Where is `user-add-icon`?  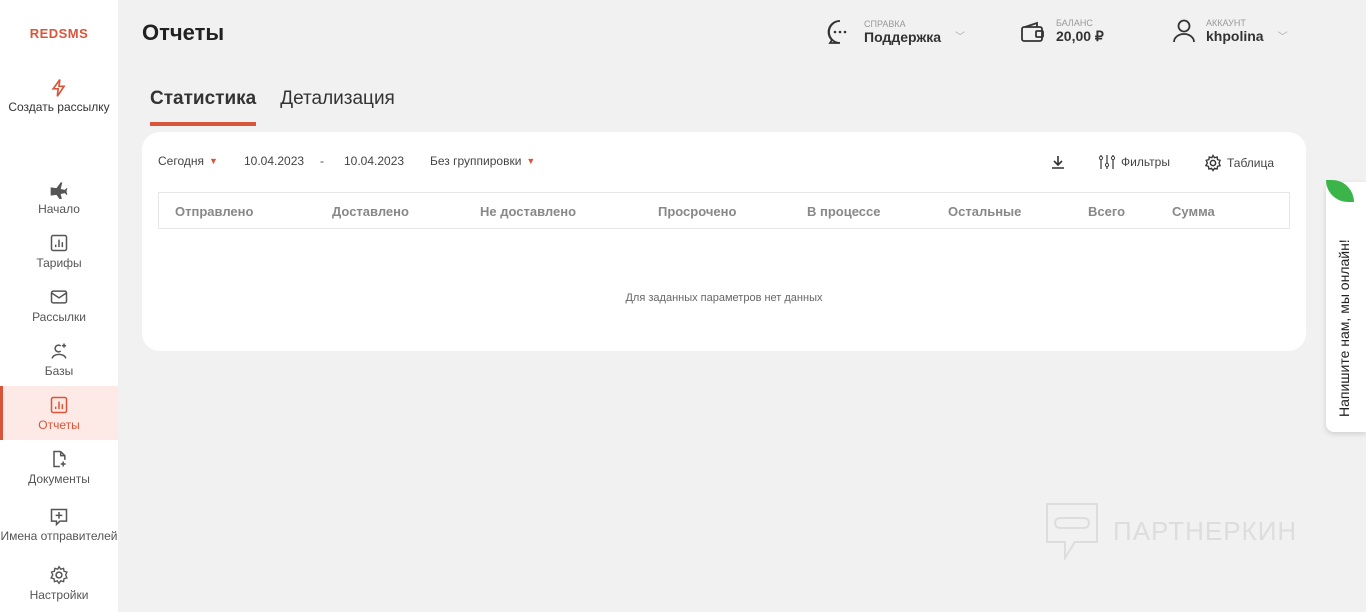
user-add-icon is located at coordinates (59, 351).